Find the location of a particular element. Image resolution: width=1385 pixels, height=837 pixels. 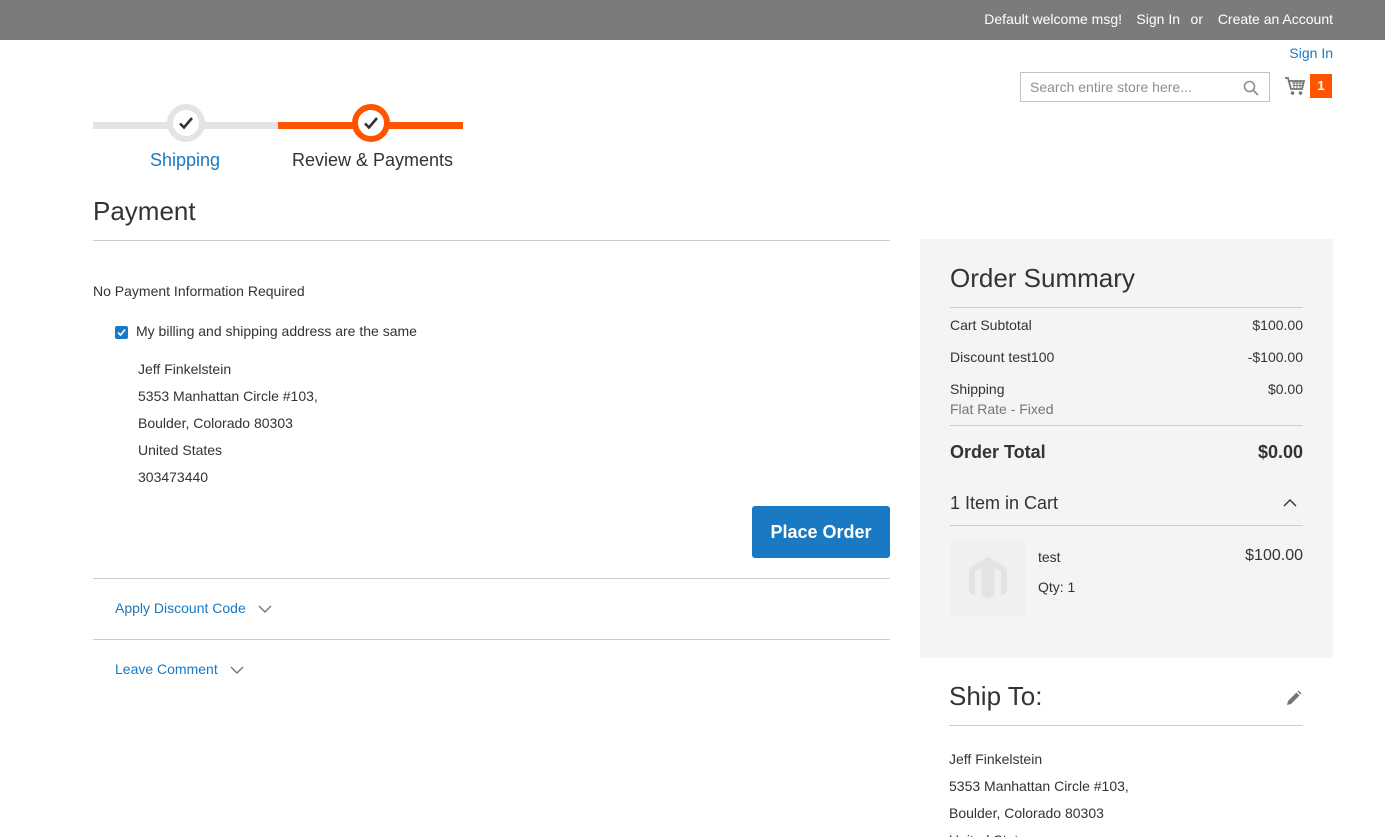

no-payment-message: No Payment Information Required is located at coordinates (199, 291).